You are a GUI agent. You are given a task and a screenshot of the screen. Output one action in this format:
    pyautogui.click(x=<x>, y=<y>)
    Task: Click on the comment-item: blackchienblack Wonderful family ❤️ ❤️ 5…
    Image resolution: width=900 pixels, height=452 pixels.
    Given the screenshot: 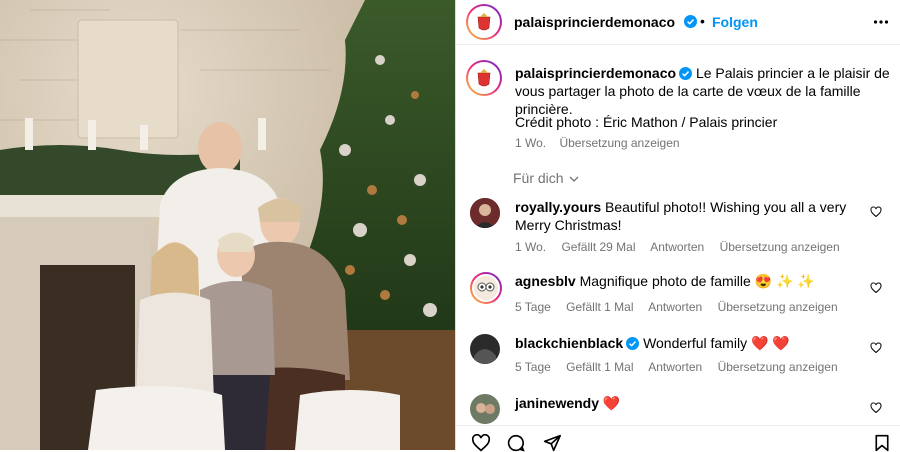 What is the action you would take?
    pyautogui.click(x=680, y=358)
    